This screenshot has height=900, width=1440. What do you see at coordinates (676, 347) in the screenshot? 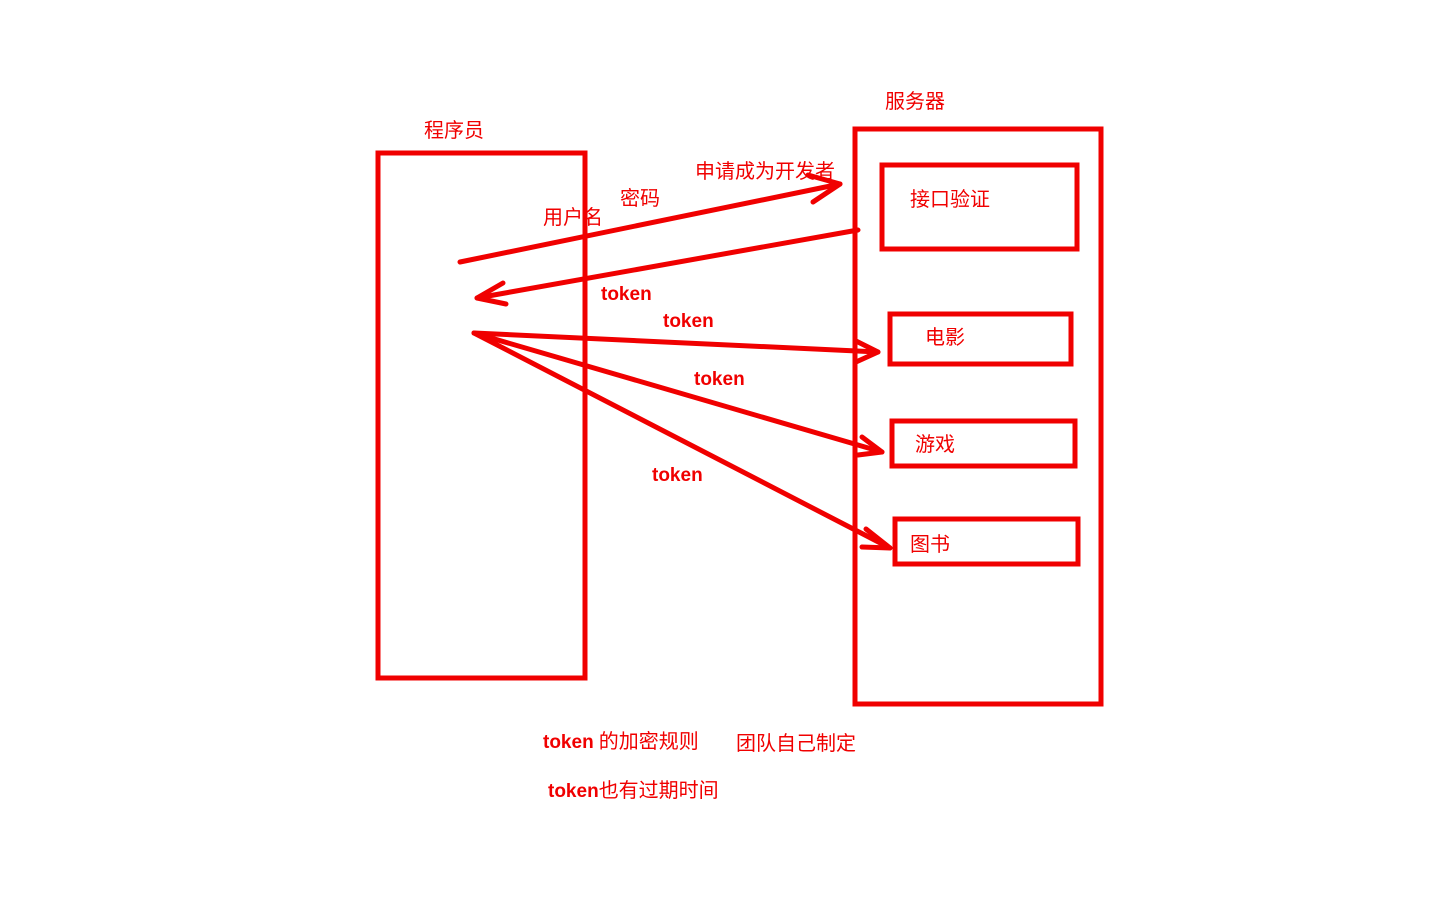
I see `token-movie-arrow` at bounding box center [676, 347].